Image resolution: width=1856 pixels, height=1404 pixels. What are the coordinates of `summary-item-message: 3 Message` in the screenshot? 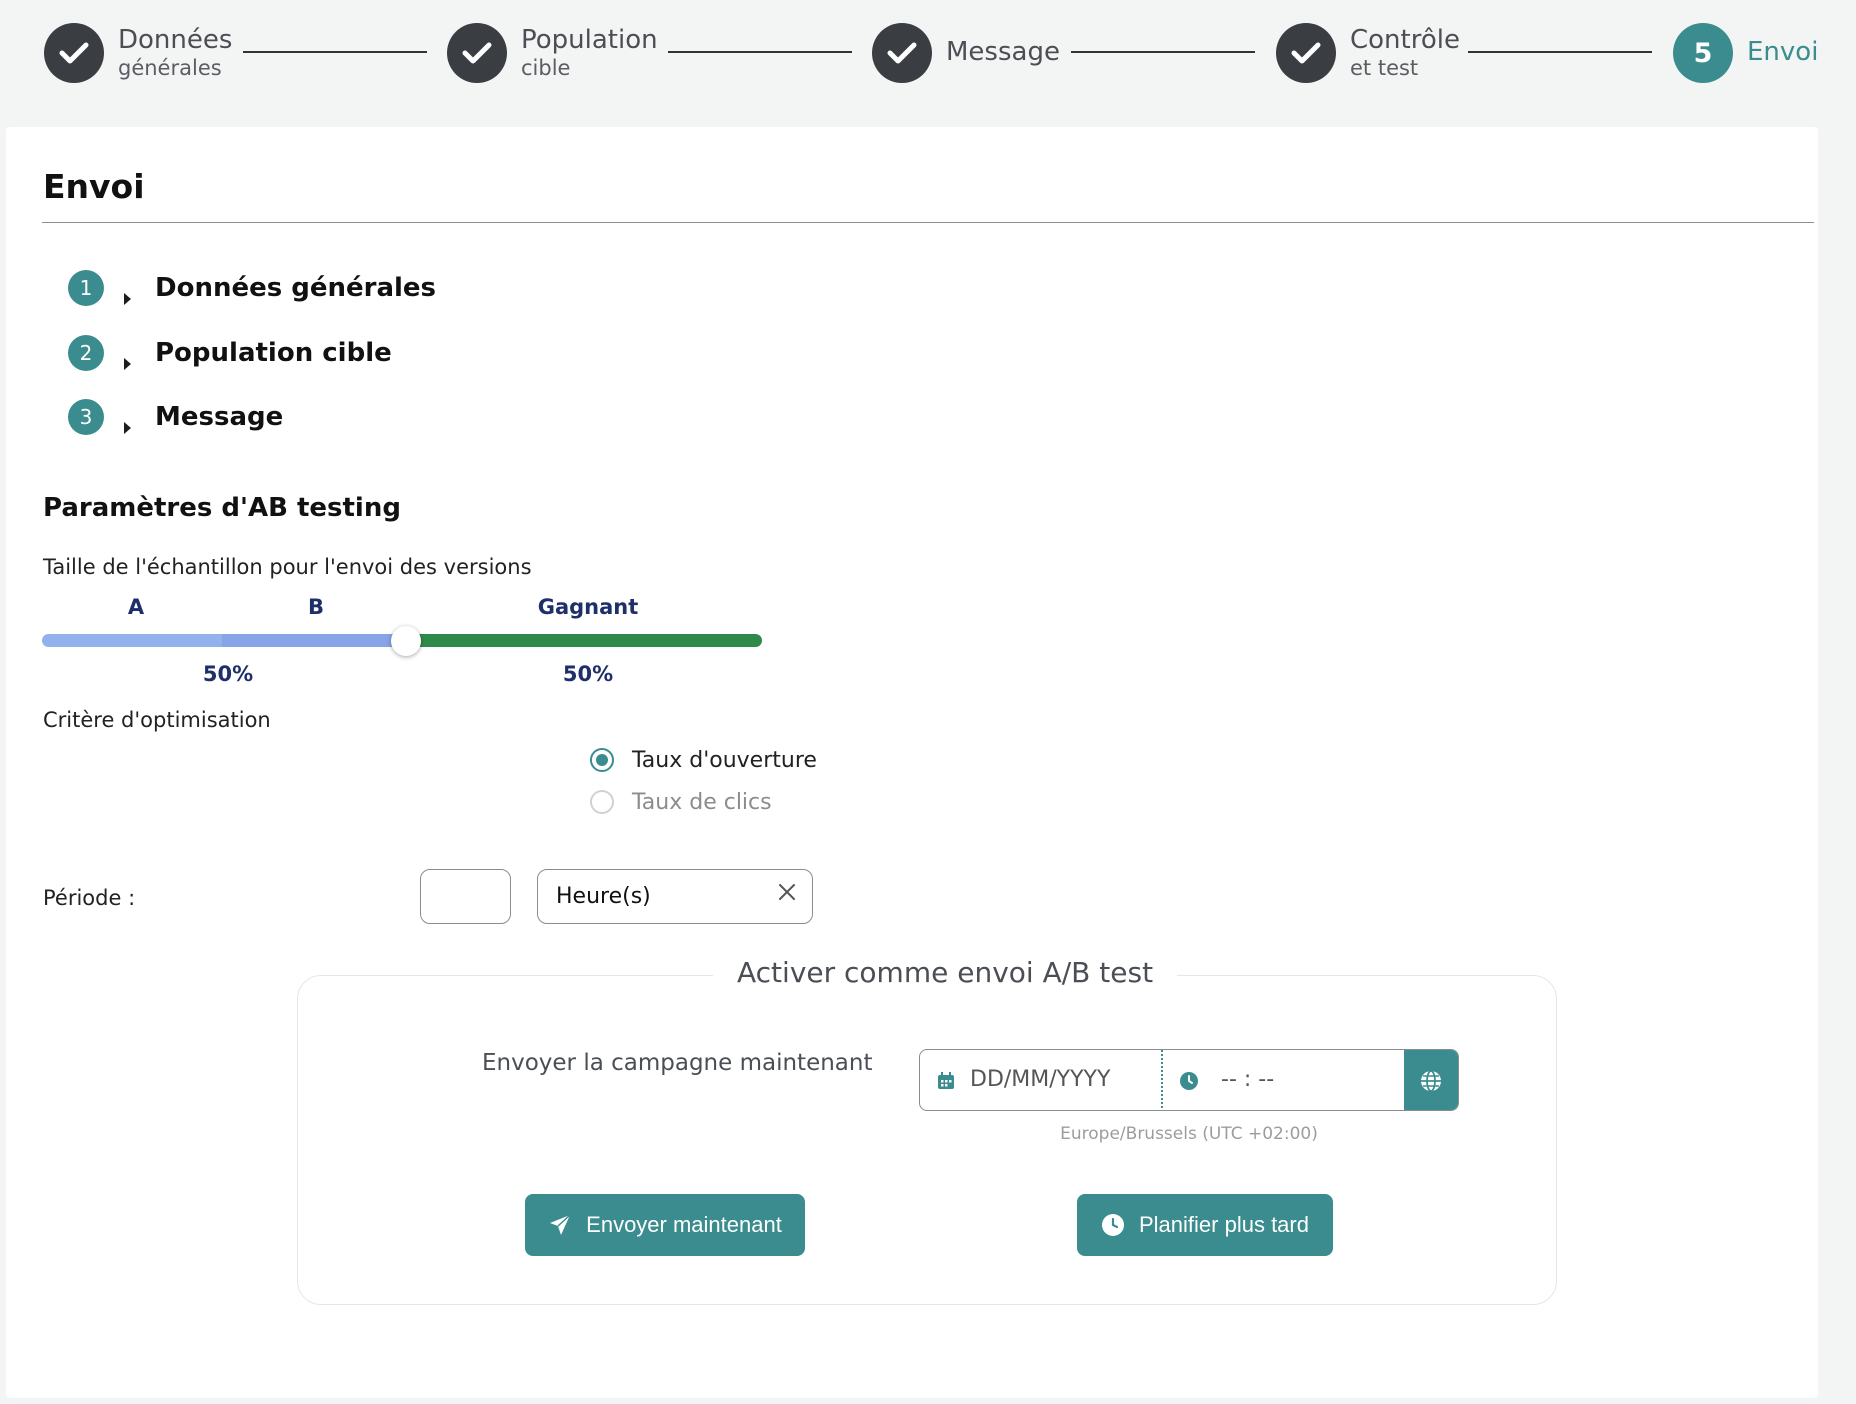 It's located at (175, 417).